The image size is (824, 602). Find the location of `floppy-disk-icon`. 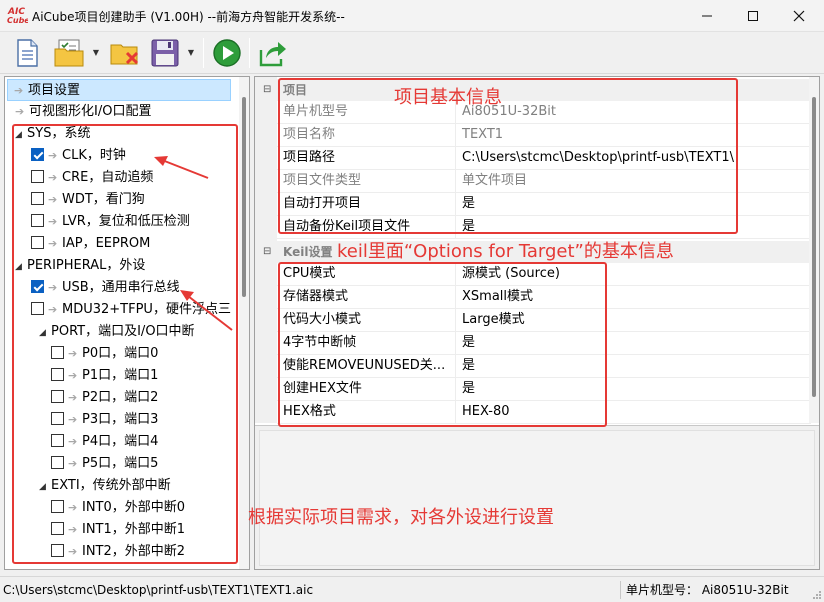

floppy-disk-icon is located at coordinates (165, 53).